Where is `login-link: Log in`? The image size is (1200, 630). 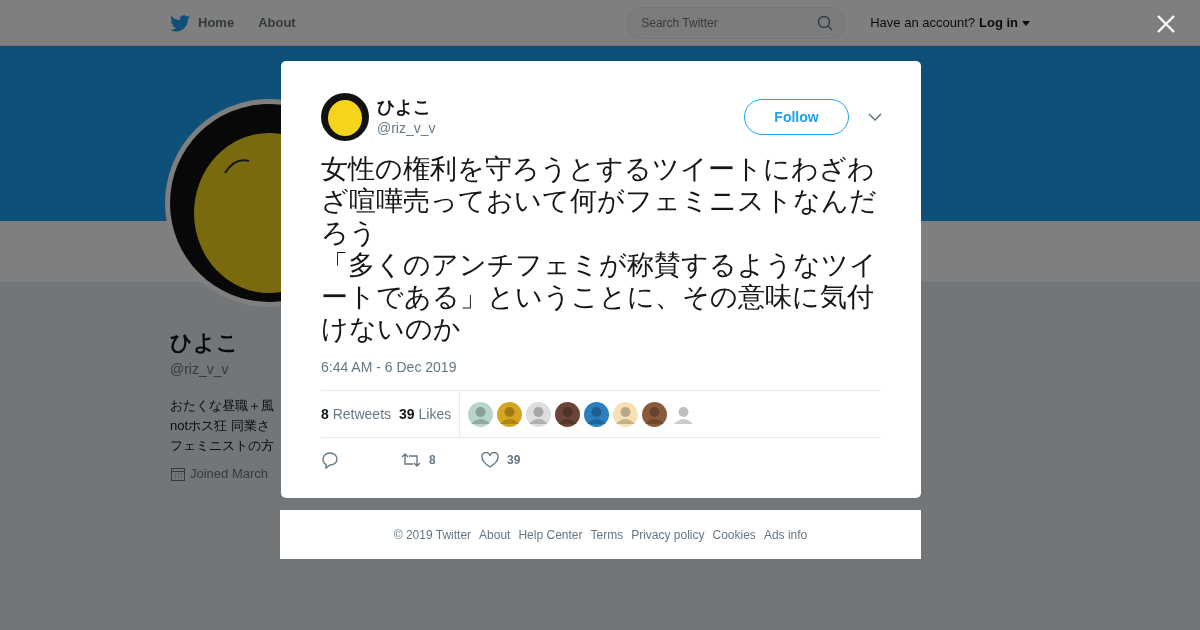
login-link: Log in is located at coordinates (1004, 23).